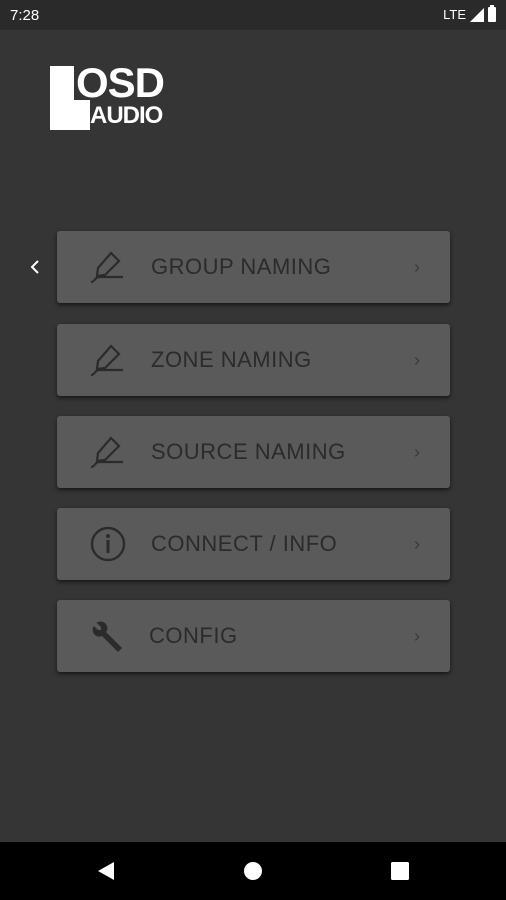  I want to click on status-bar: 7:28 LTE, so click(253, 15).